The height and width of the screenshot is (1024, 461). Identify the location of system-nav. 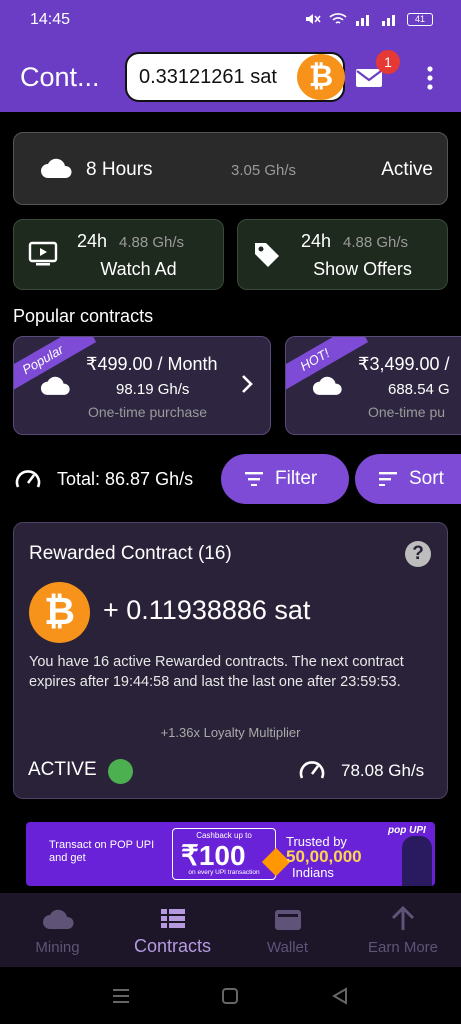
(230, 995).